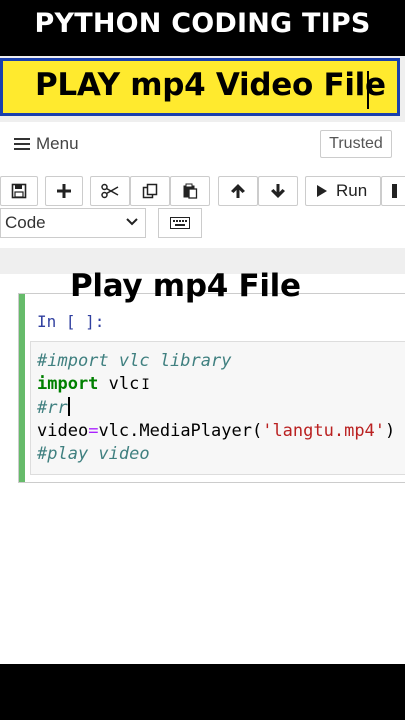  I want to click on menu-button: Menu, so click(46, 144).